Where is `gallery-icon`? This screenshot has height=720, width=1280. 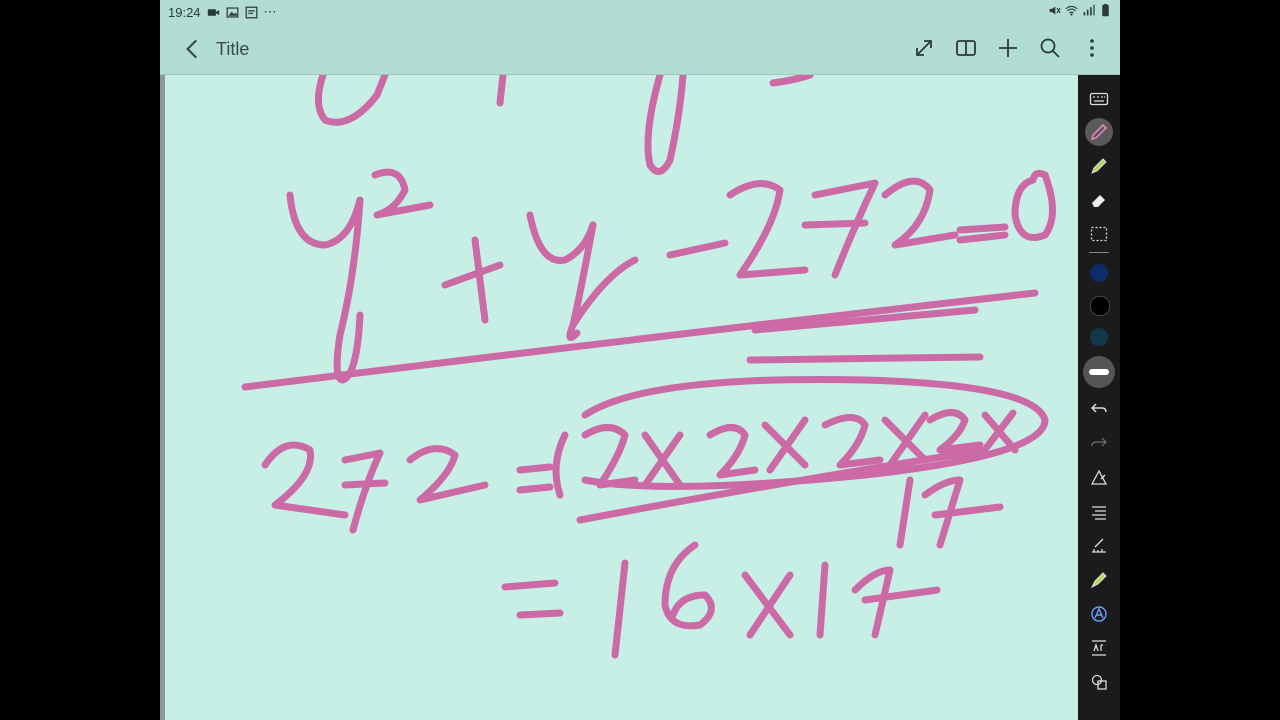 gallery-icon is located at coordinates (232, 12).